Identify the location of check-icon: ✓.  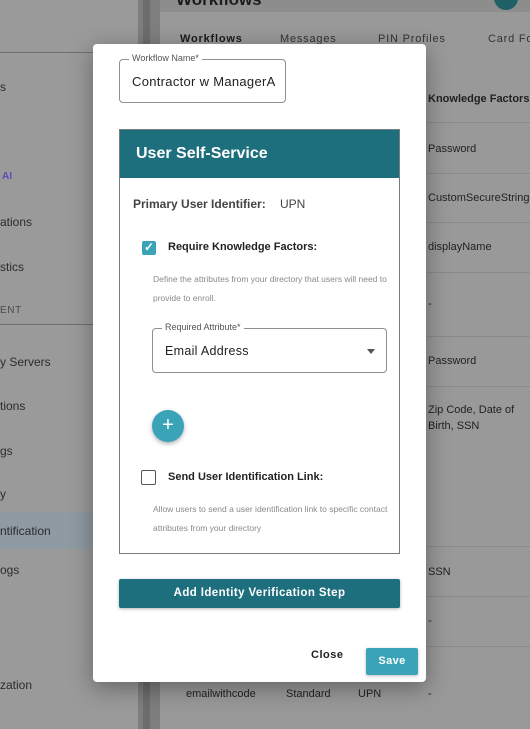
(149, 247).